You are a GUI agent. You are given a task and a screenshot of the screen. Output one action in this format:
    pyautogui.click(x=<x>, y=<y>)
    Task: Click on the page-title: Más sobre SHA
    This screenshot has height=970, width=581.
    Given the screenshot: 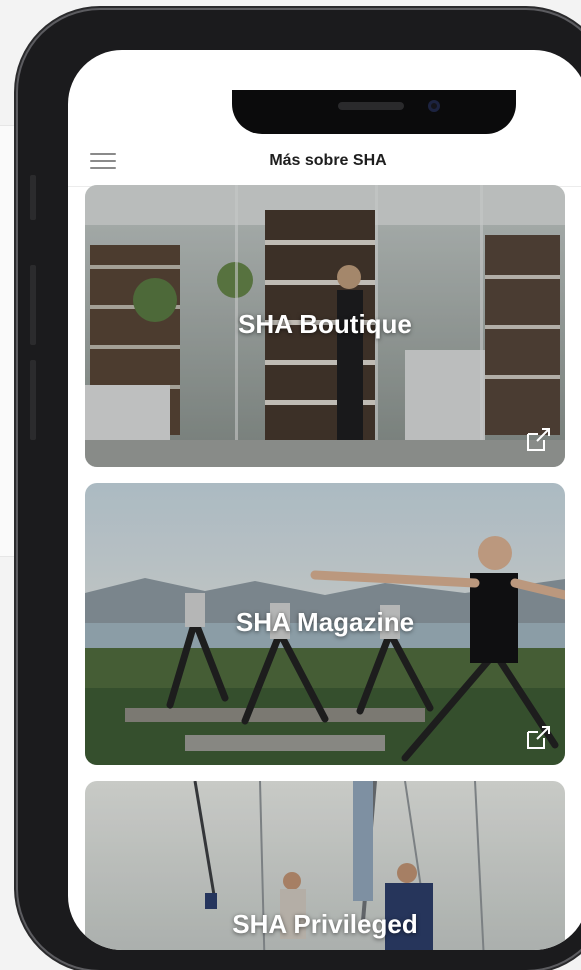 What is the action you would take?
    pyautogui.click(x=328, y=160)
    